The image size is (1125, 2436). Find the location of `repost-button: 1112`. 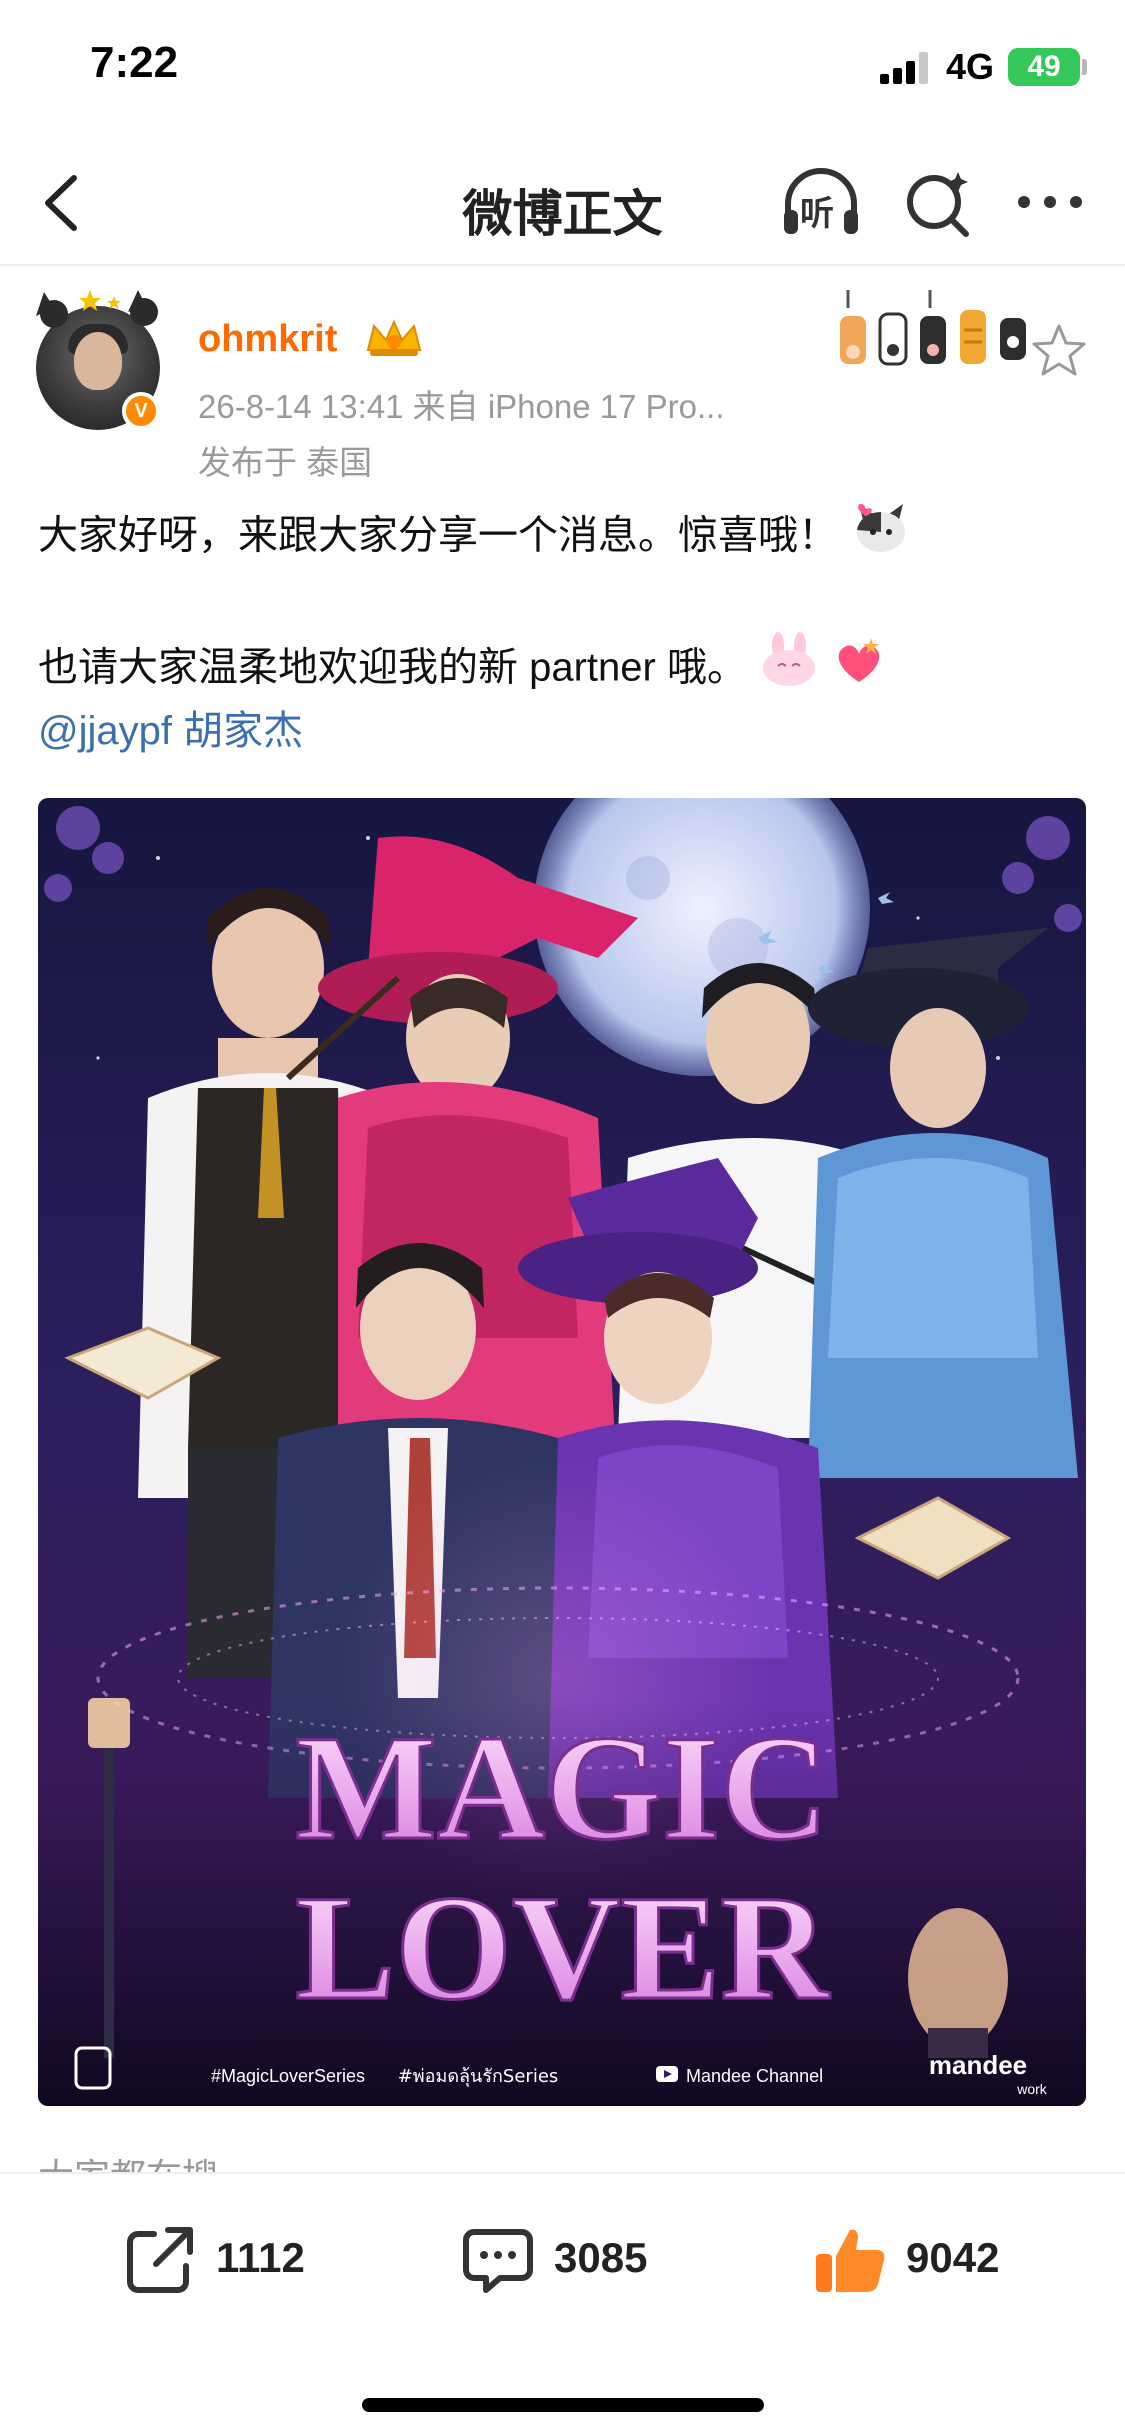

repost-button: 1112 is located at coordinates (230, 2260).